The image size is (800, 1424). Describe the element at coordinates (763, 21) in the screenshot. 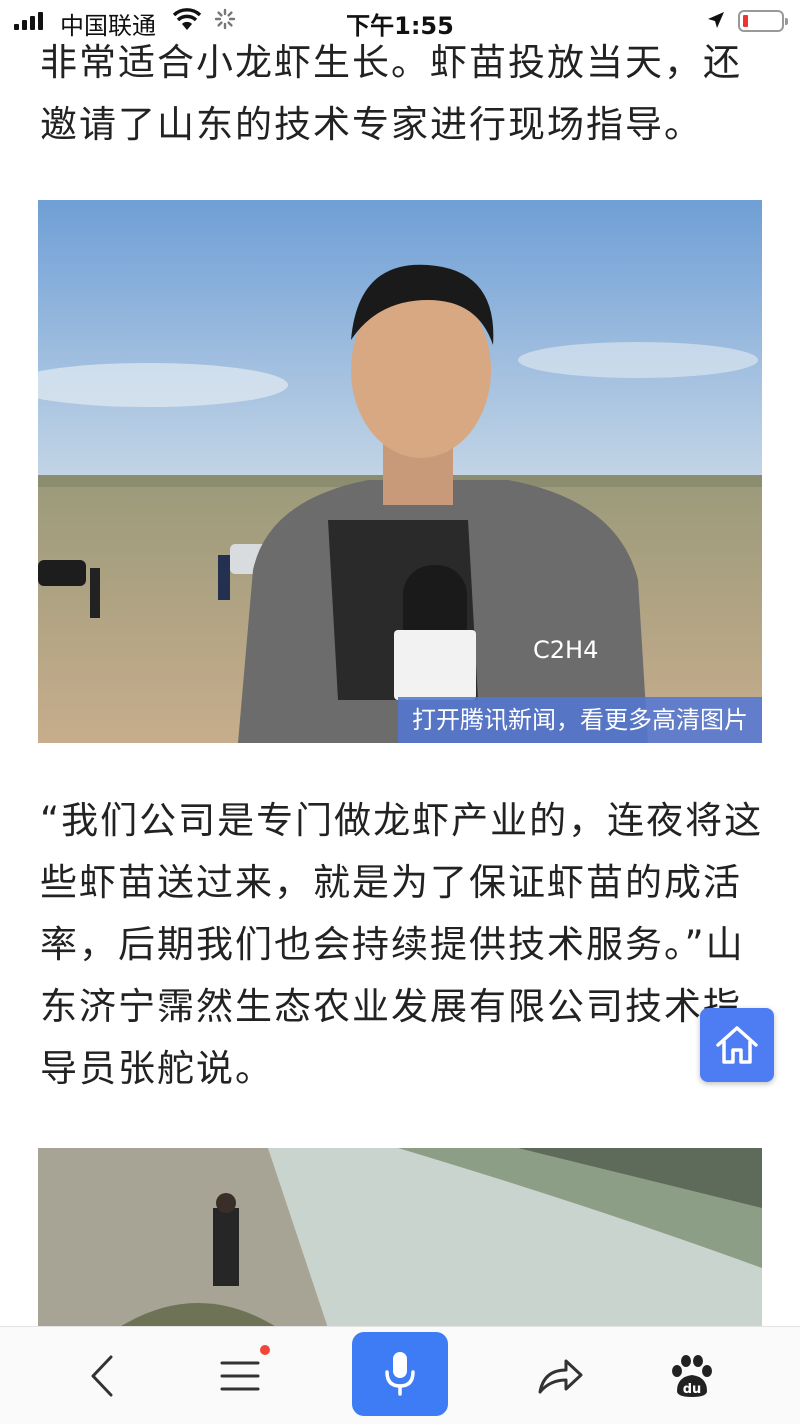

I see `battery-icon` at that location.